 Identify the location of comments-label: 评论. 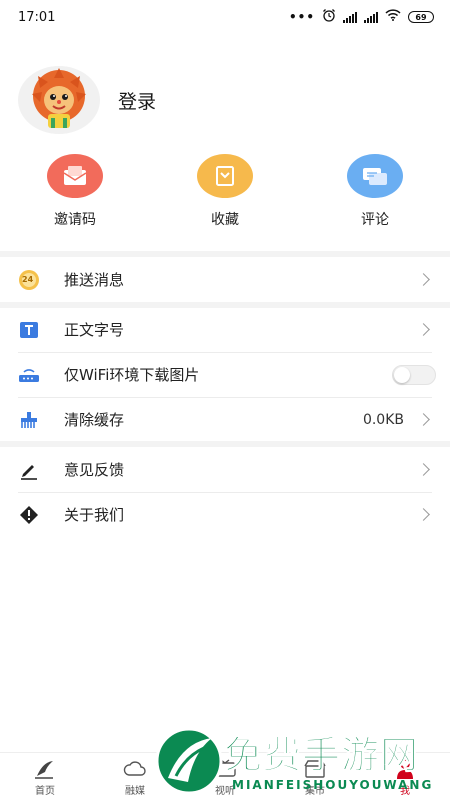
(375, 220).